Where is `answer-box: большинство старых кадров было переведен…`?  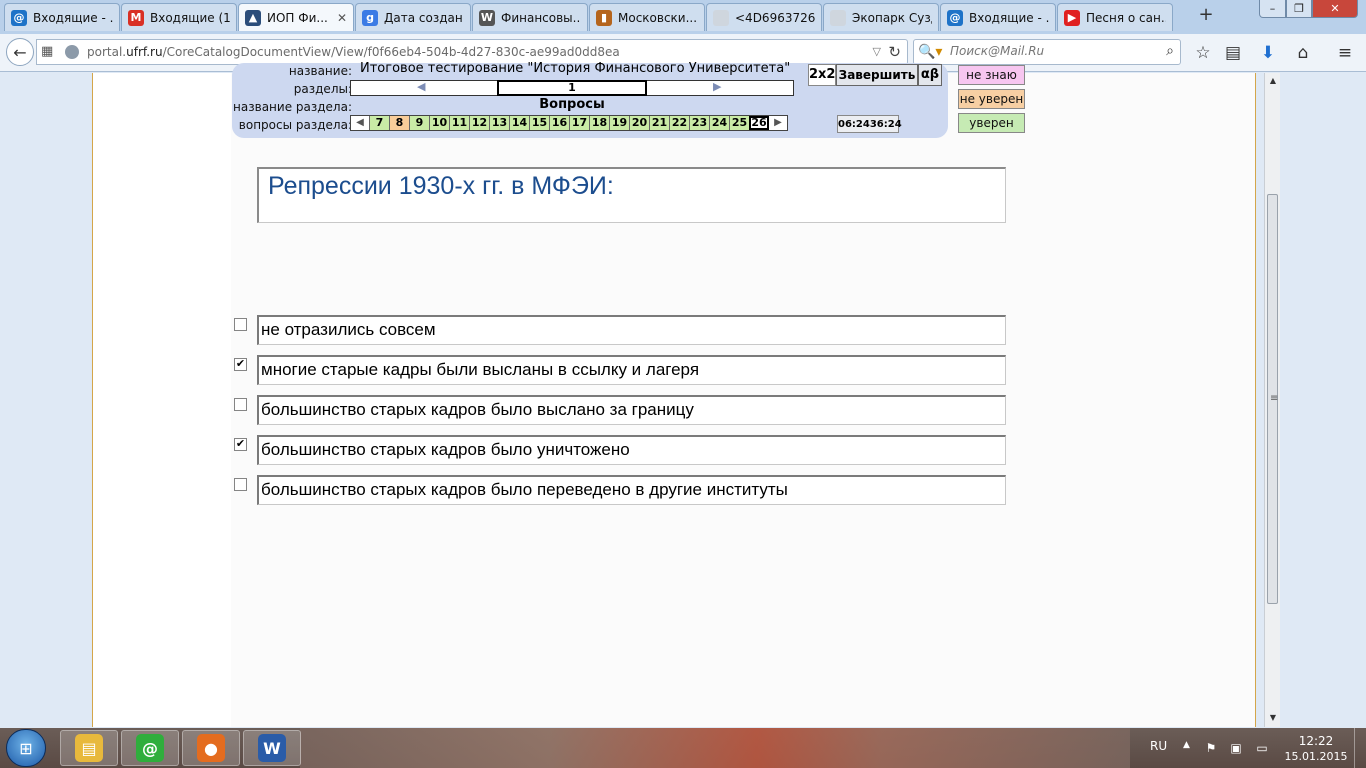
answer-box: большинство старых кадров было переведен… is located at coordinates (631, 490).